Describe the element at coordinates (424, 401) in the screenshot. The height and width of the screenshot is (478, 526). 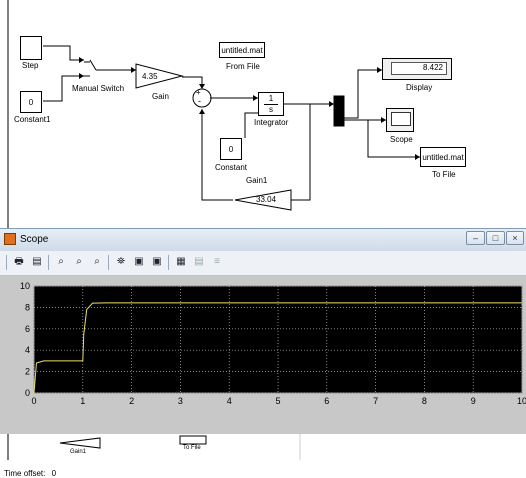
I see `x-tick-label: 8` at that location.